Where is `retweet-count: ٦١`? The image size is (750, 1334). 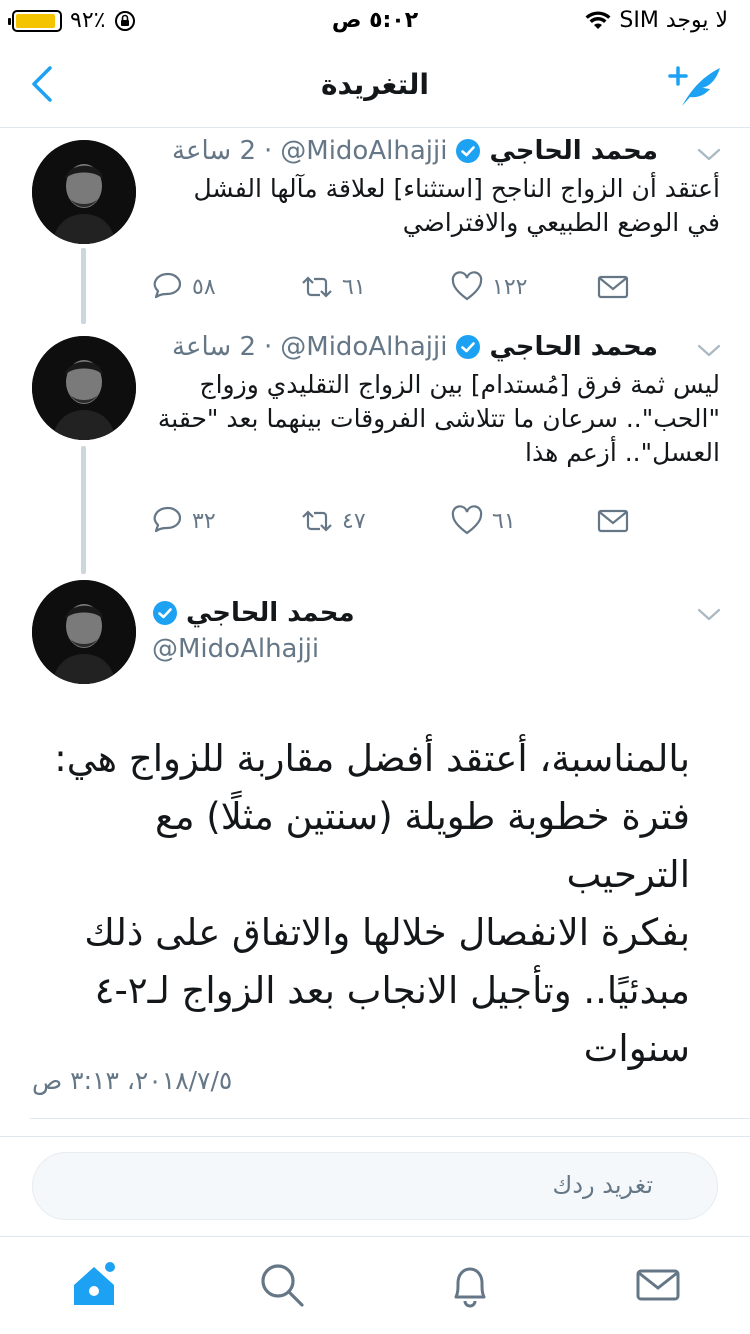 retweet-count: ٦١ is located at coordinates (354, 287).